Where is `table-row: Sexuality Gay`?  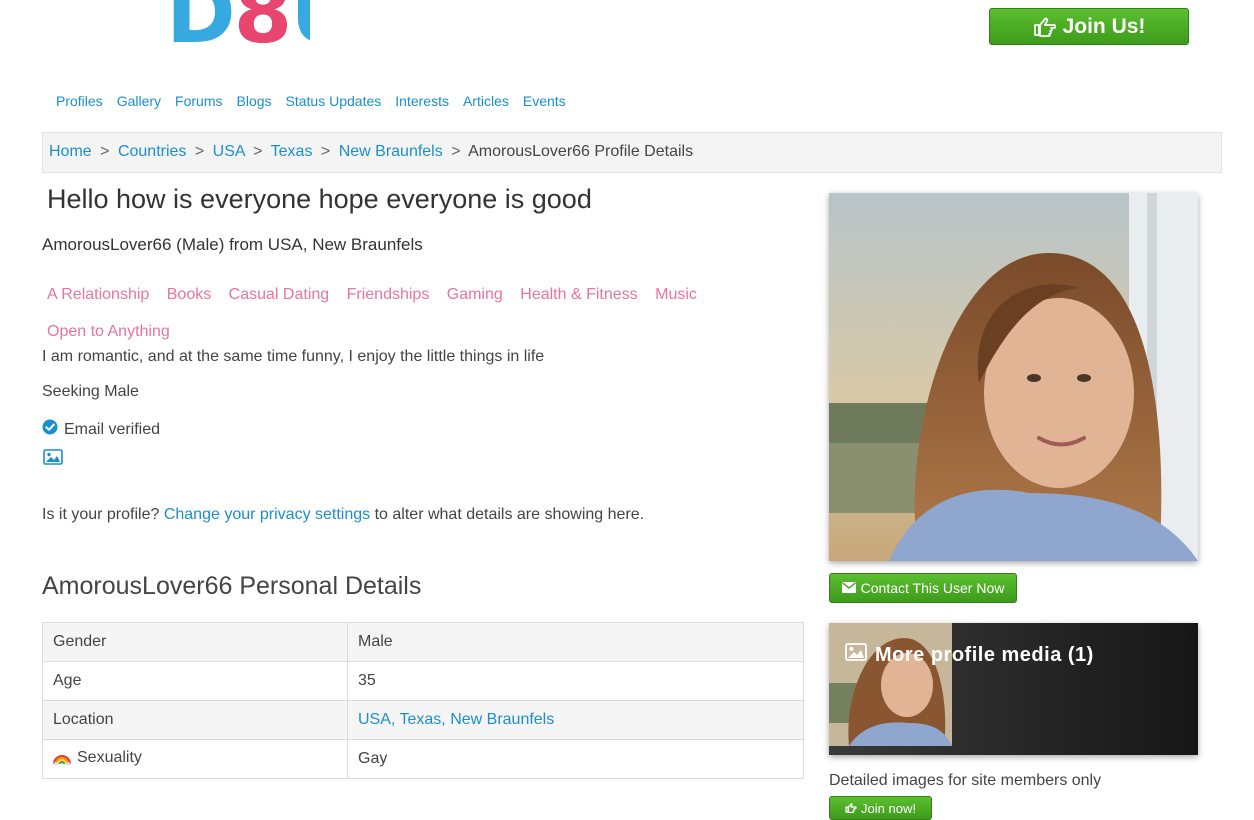 table-row: Sexuality Gay is located at coordinates (423, 759).